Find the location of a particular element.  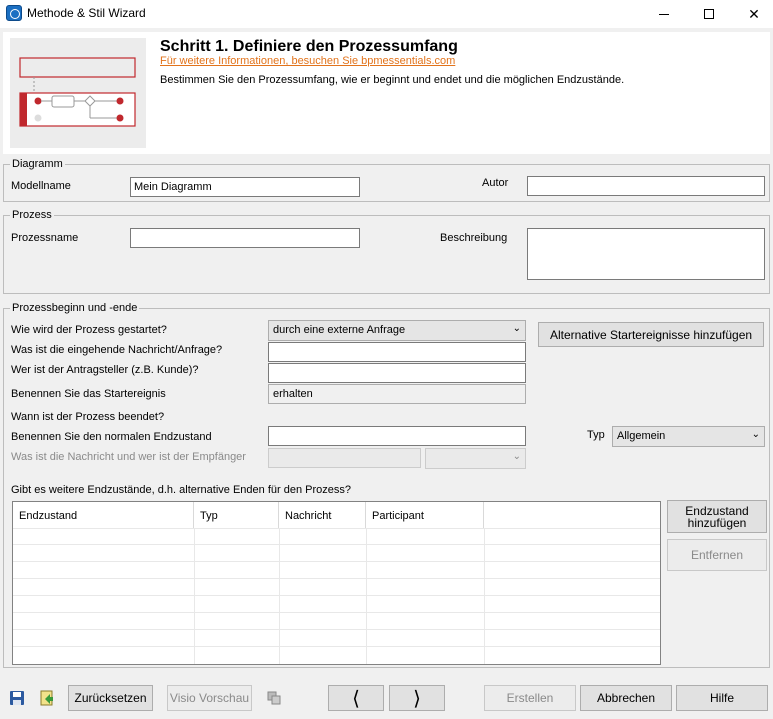

maximize-icon is located at coordinates (709, 14).